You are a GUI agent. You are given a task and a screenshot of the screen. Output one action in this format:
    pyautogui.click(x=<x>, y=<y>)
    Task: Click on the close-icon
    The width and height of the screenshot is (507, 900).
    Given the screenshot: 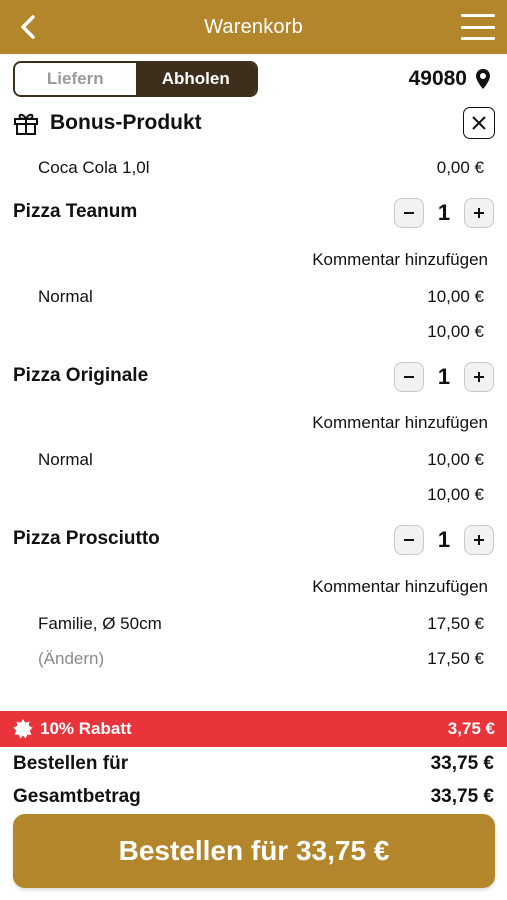 What is the action you would take?
    pyautogui.click(x=479, y=123)
    